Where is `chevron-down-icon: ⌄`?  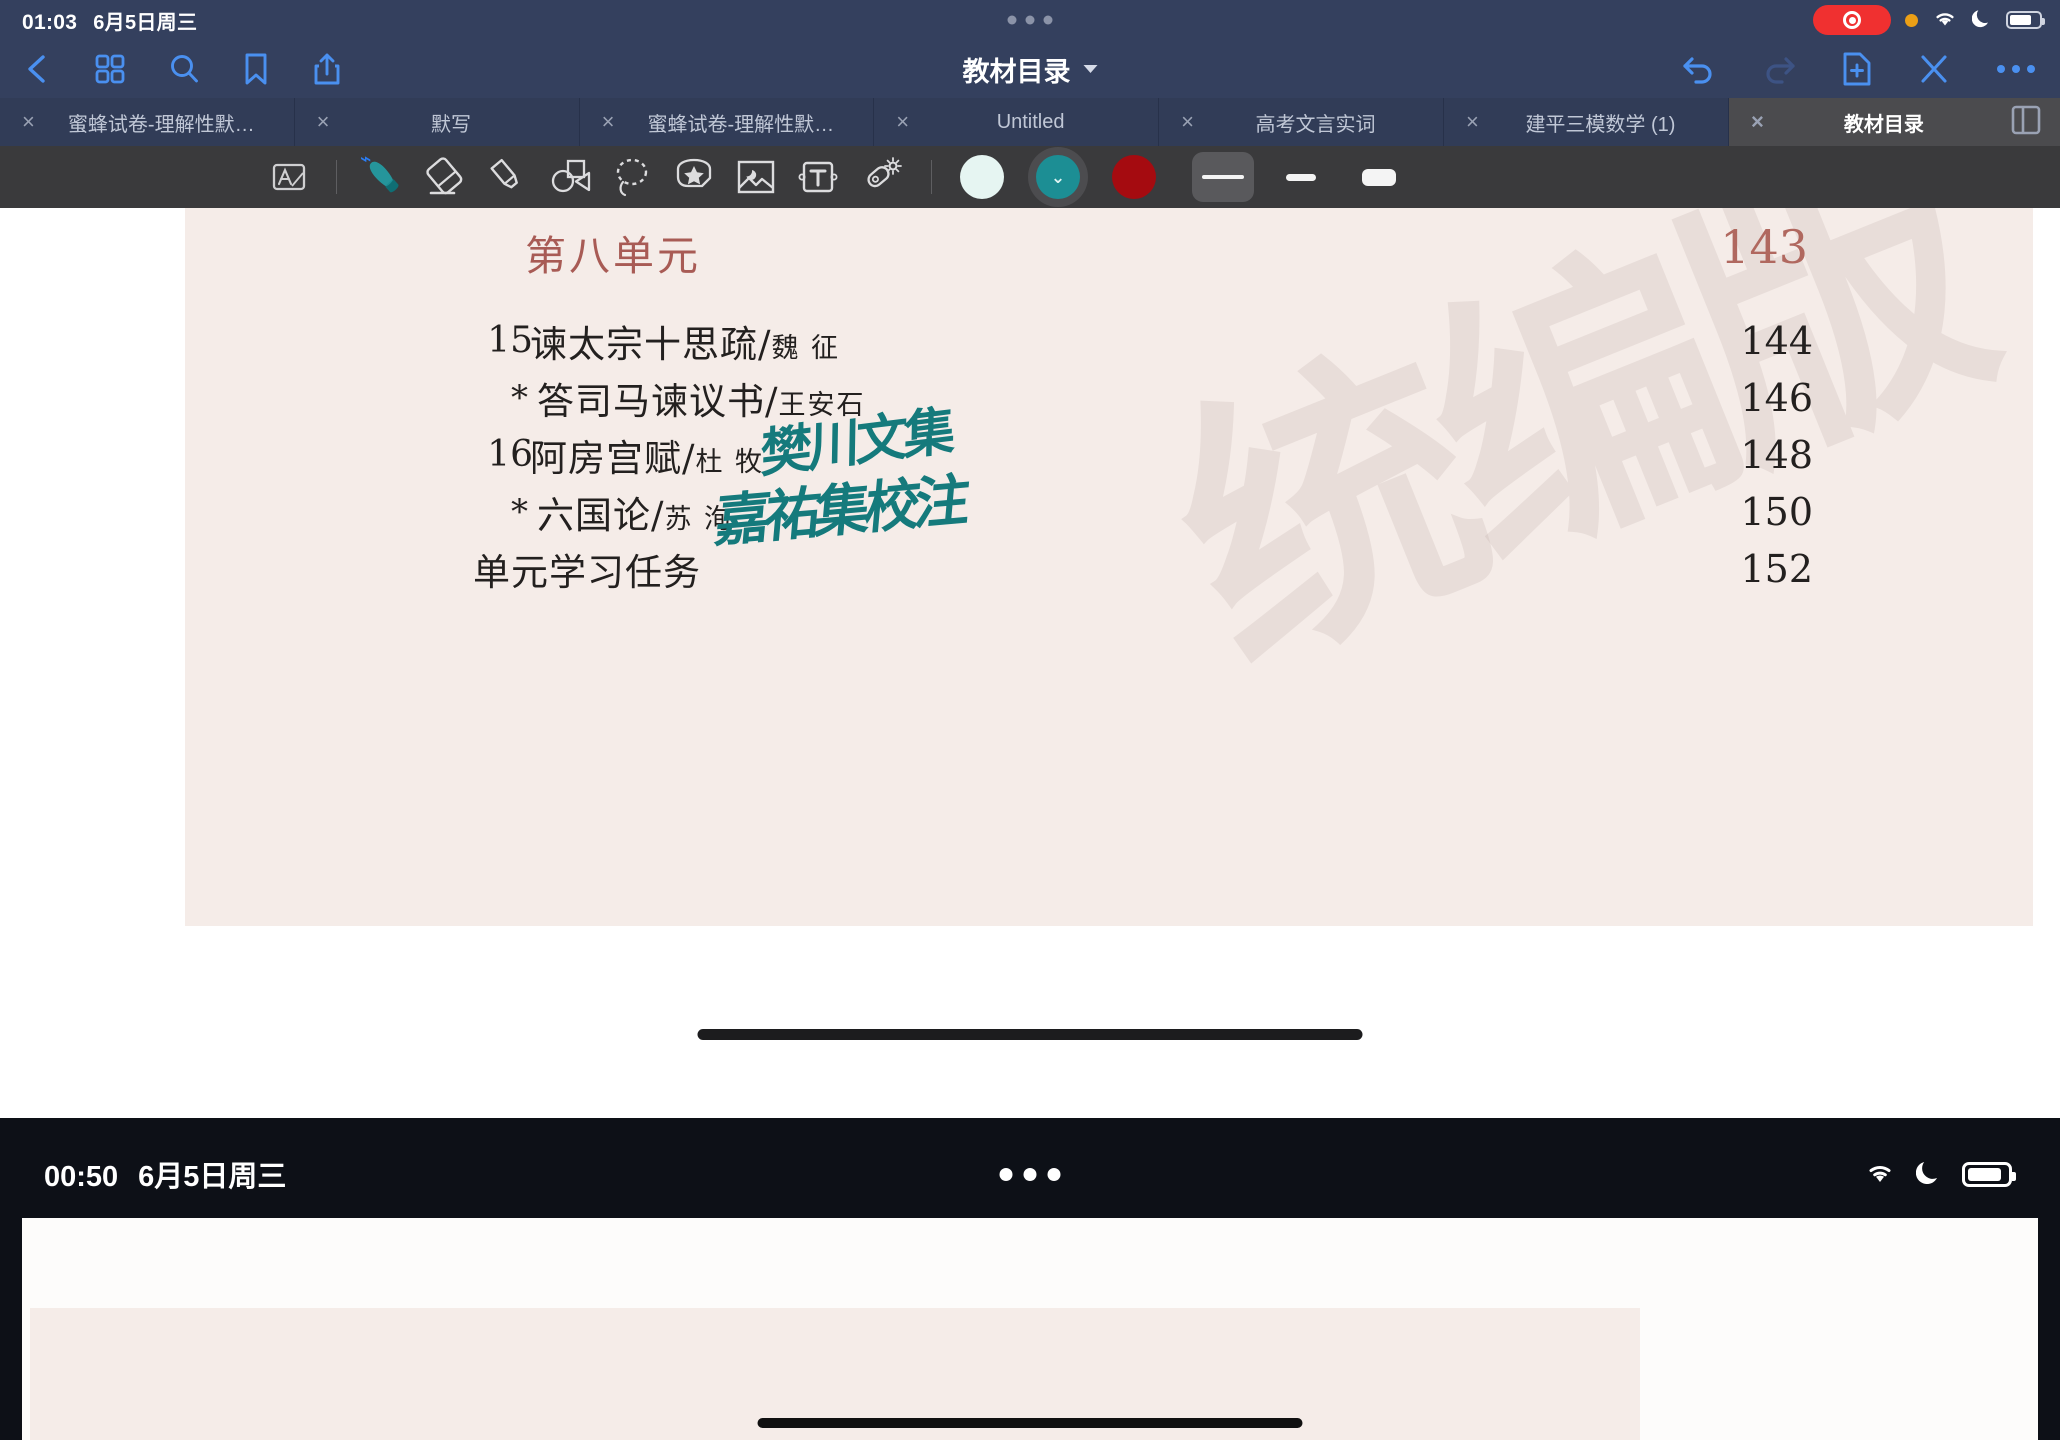
chevron-down-icon: ⌄ is located at coordinates (1058, 177).